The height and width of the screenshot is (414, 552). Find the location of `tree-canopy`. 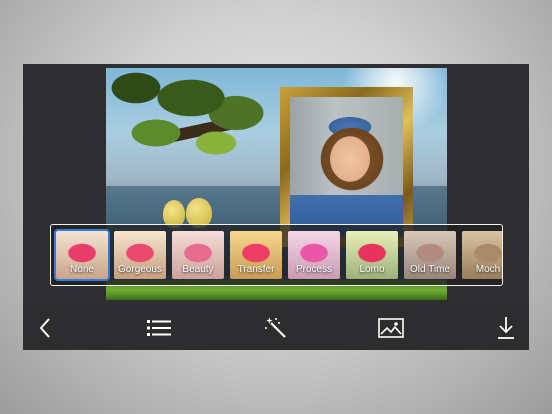

tree-canopy is located at coordinates (191, 118).